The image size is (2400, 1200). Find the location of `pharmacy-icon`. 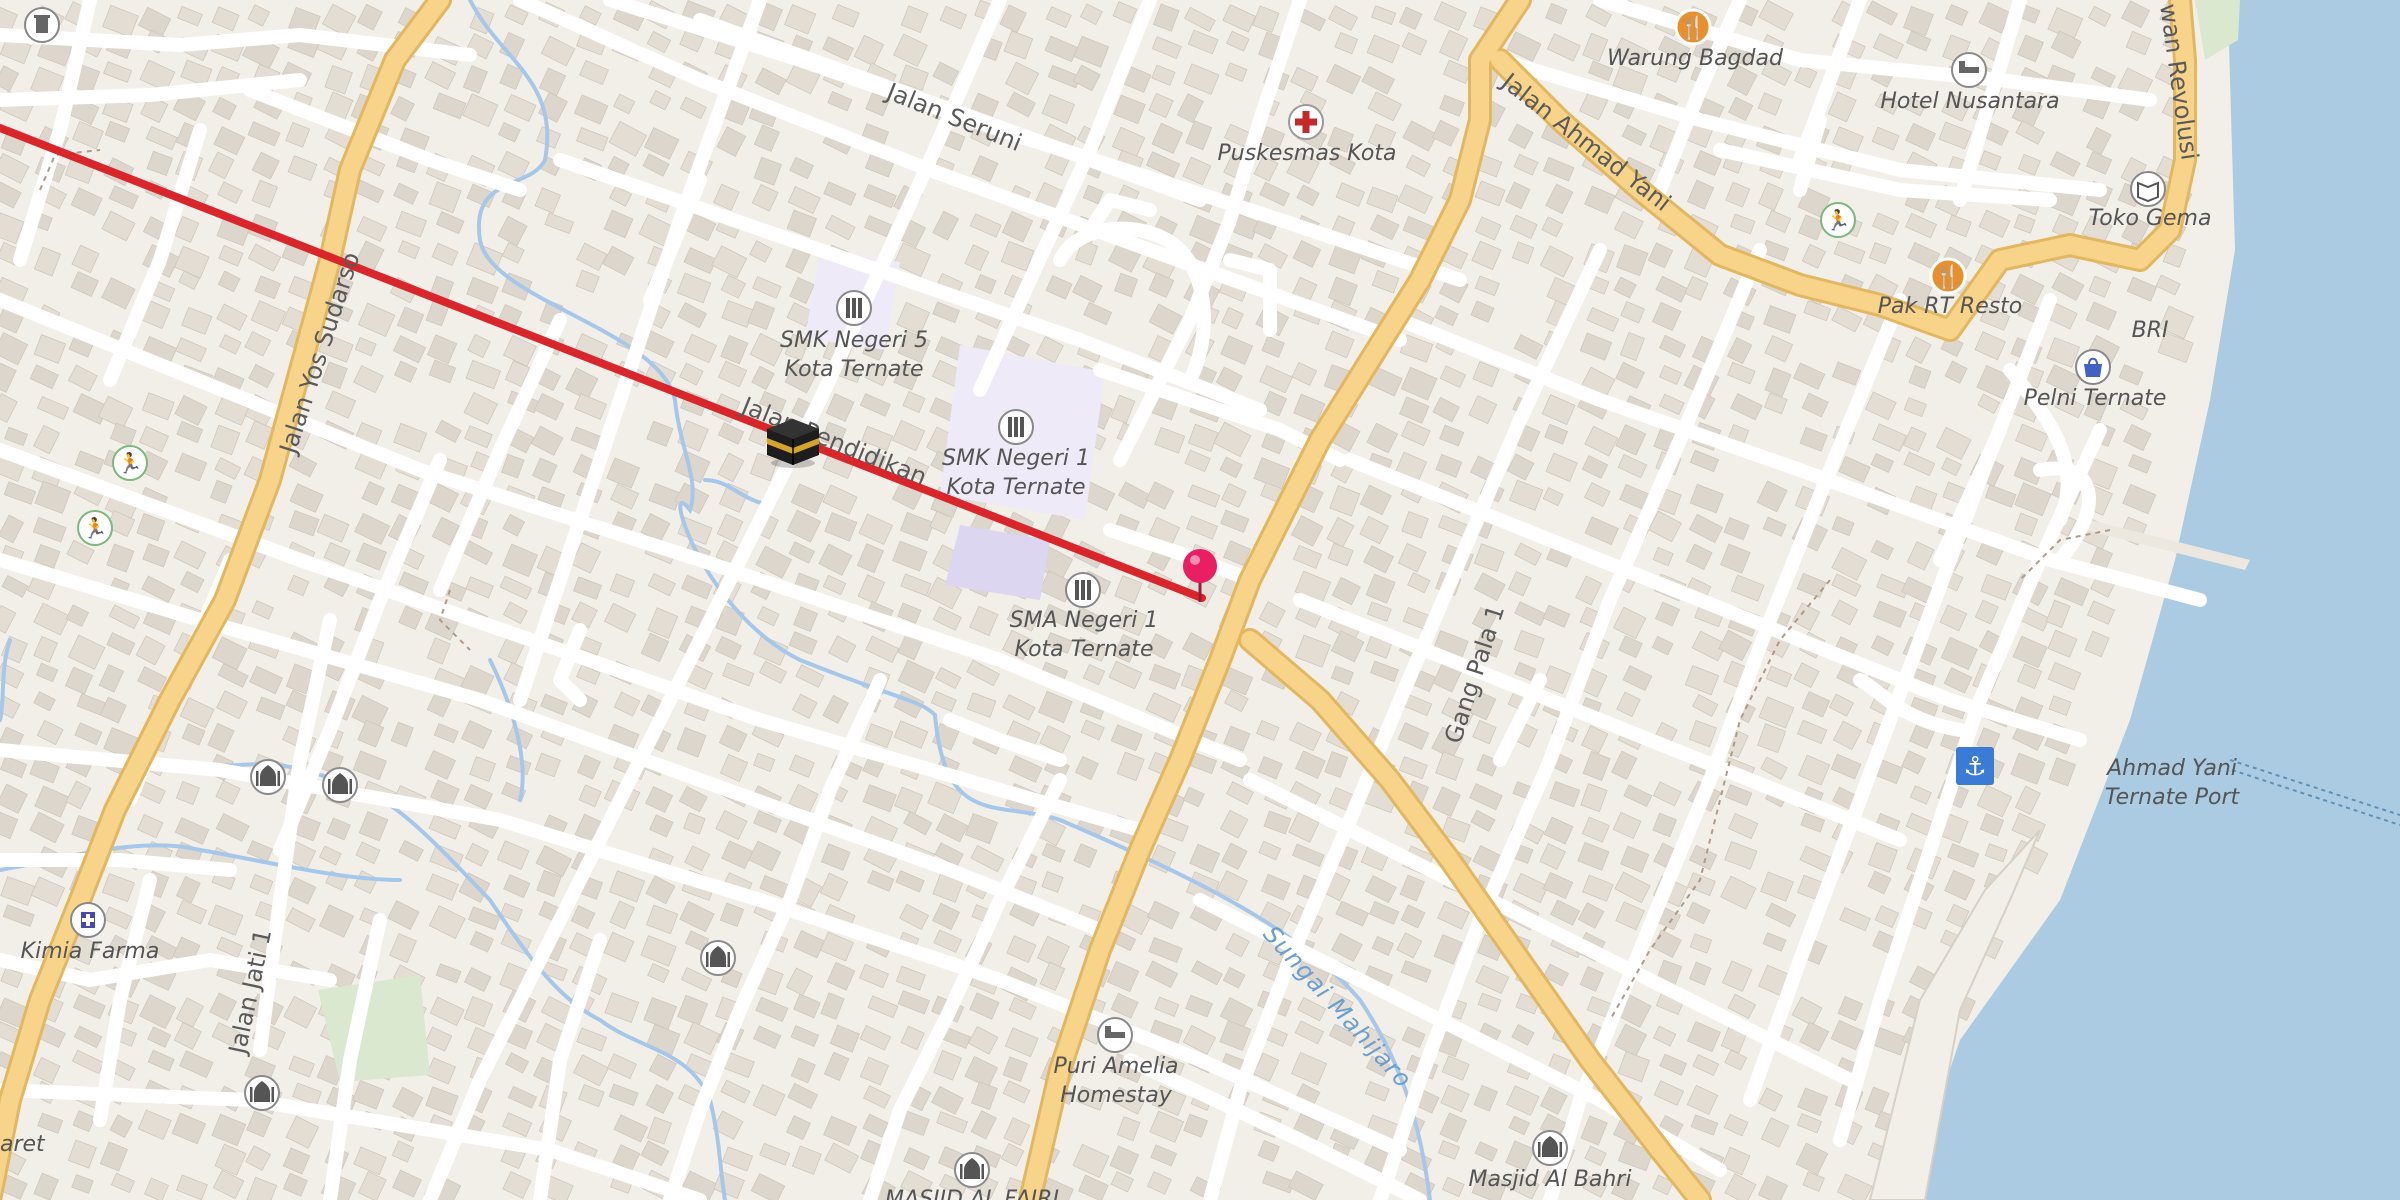

pharmacy-icon is located at coordinates (88, 920).